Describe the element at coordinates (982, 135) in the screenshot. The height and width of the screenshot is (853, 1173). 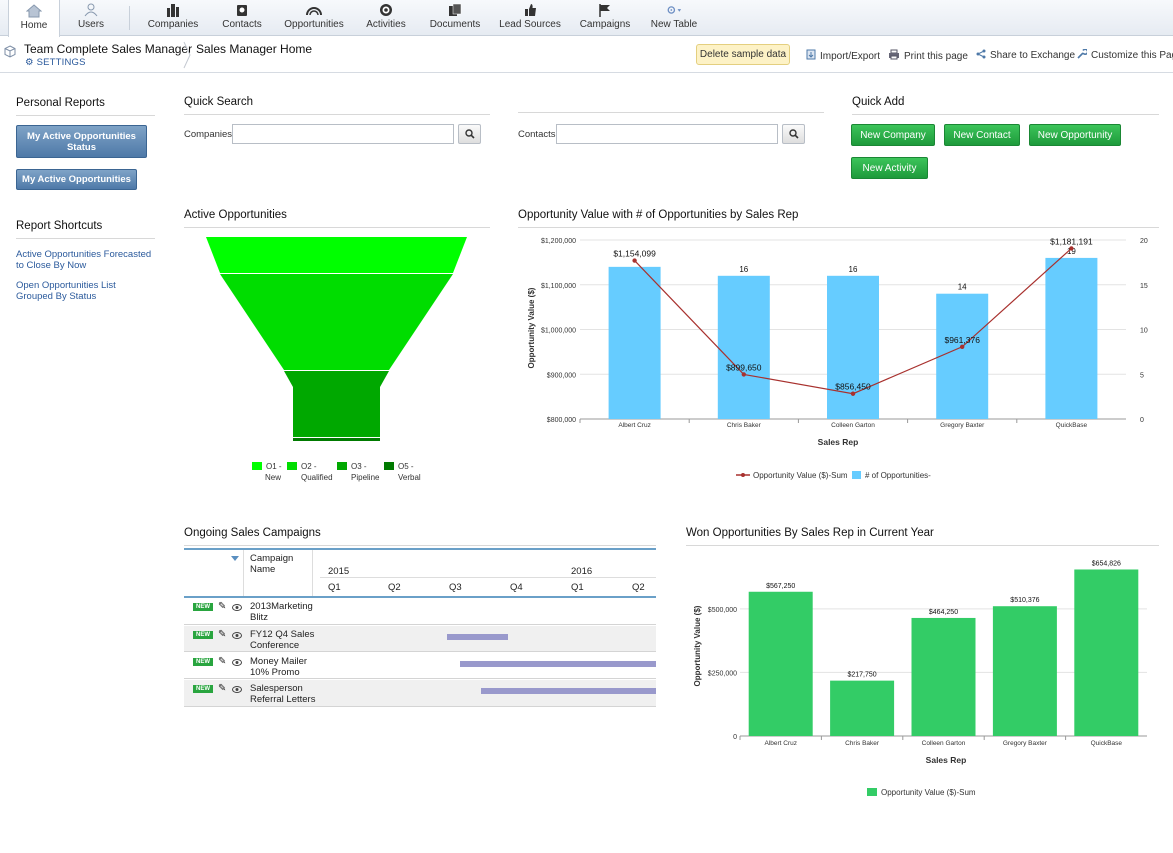
I see `new-contact-button: New Contact` at that location.